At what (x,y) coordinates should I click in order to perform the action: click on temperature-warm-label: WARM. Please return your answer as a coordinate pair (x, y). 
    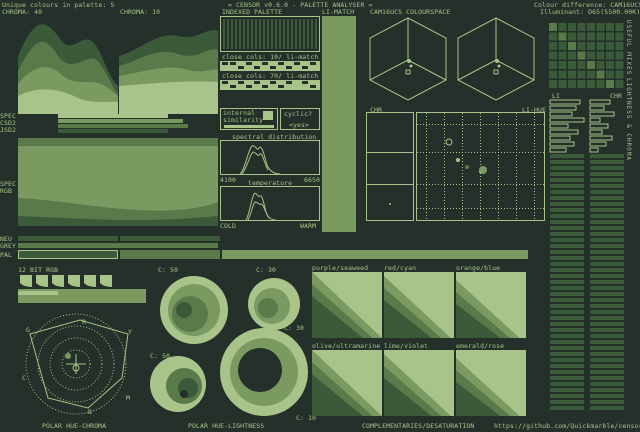
    Looking at the image, I should click on (308, 226).